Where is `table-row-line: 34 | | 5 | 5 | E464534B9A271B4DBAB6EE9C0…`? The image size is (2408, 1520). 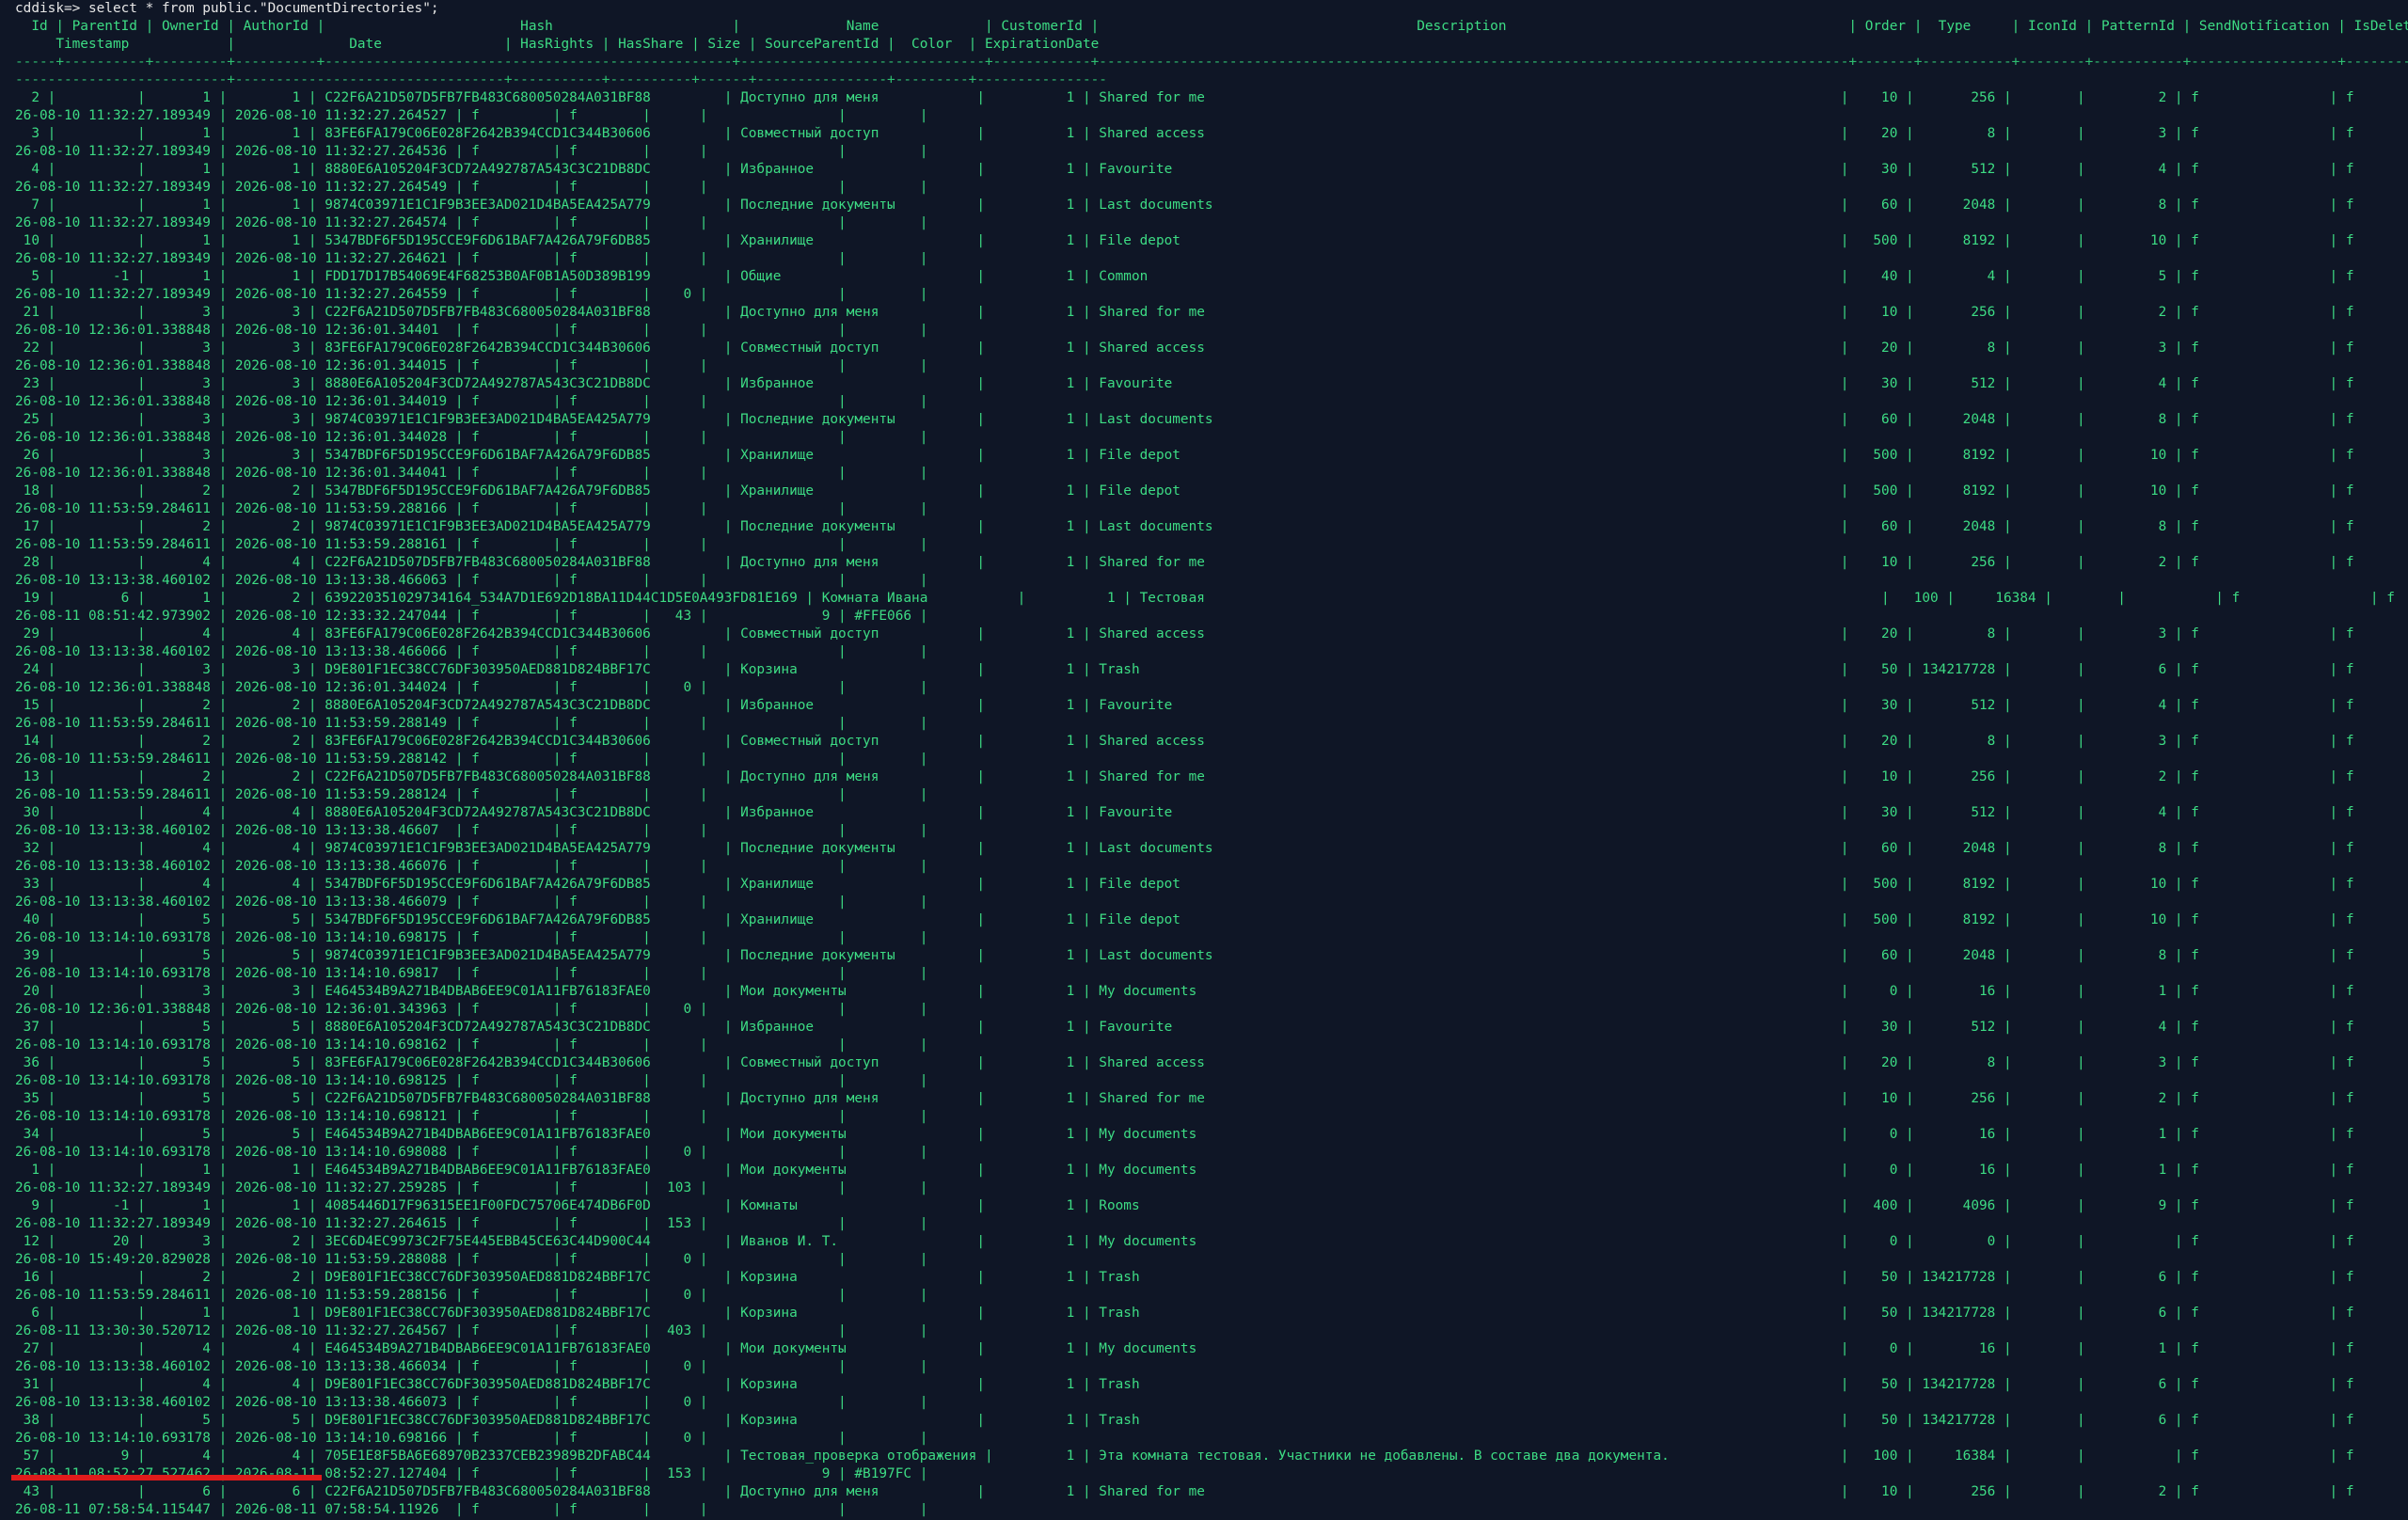
table-row-line: 34 | | 5 | 5 | E464534B9A271B4DBAB6EE9C0… is located at coordinates (1211, 1134).